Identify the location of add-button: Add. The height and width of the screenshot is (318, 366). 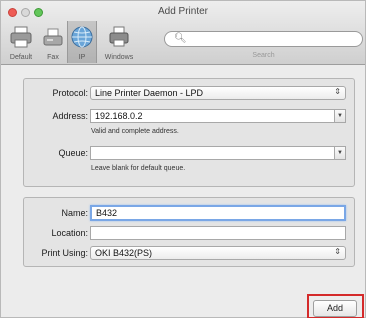
(335, 308).